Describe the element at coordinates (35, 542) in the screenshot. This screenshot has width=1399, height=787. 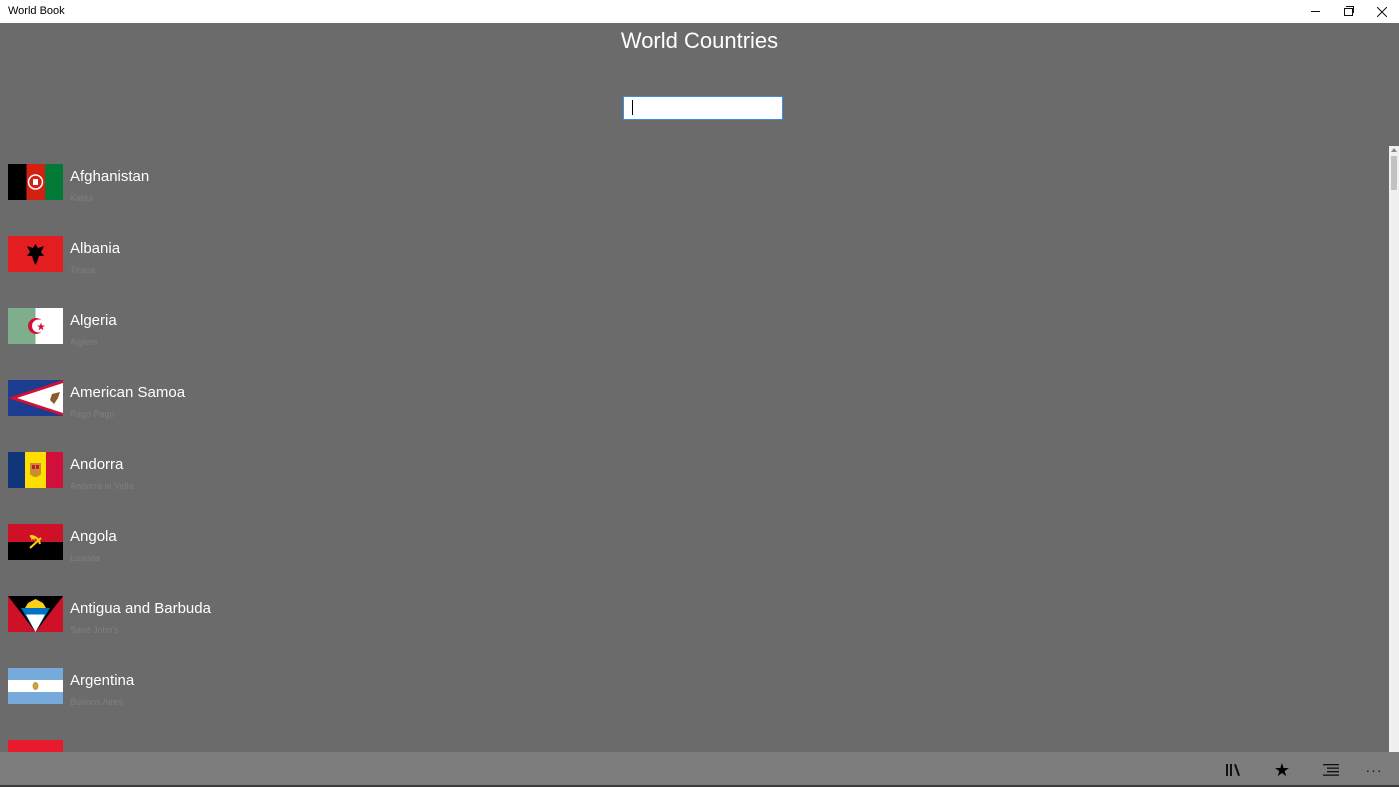
I see `flag-angola-icon` at that location.